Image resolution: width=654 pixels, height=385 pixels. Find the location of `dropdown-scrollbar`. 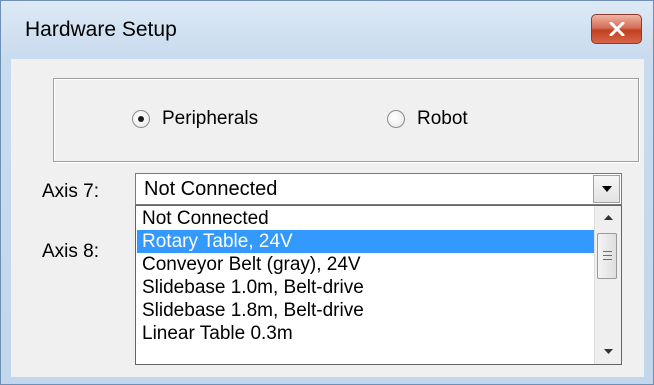

dropdown-scrollbar is located at coordinates (607, 285).